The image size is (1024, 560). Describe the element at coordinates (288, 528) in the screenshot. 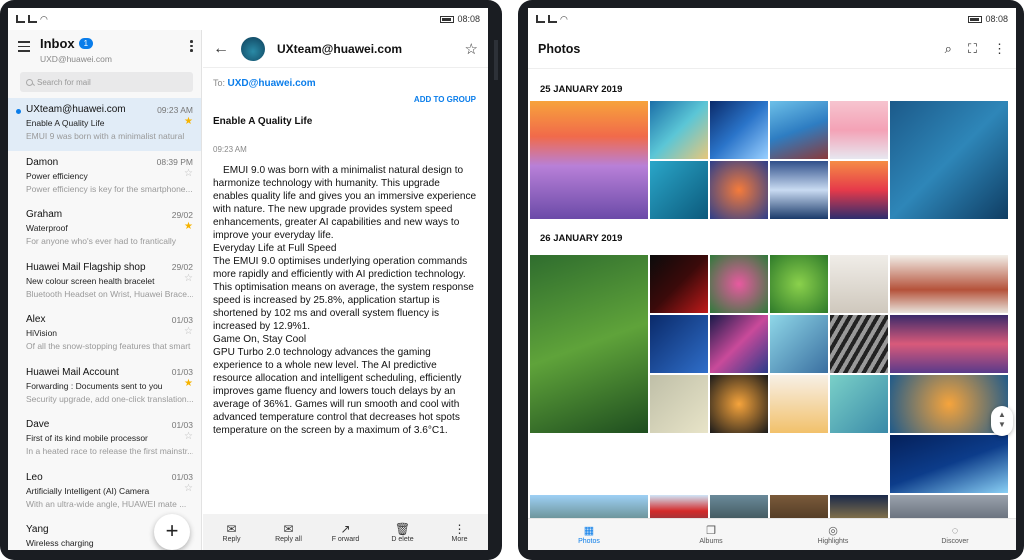

I see `reply-all-icon: ✉` at that location.